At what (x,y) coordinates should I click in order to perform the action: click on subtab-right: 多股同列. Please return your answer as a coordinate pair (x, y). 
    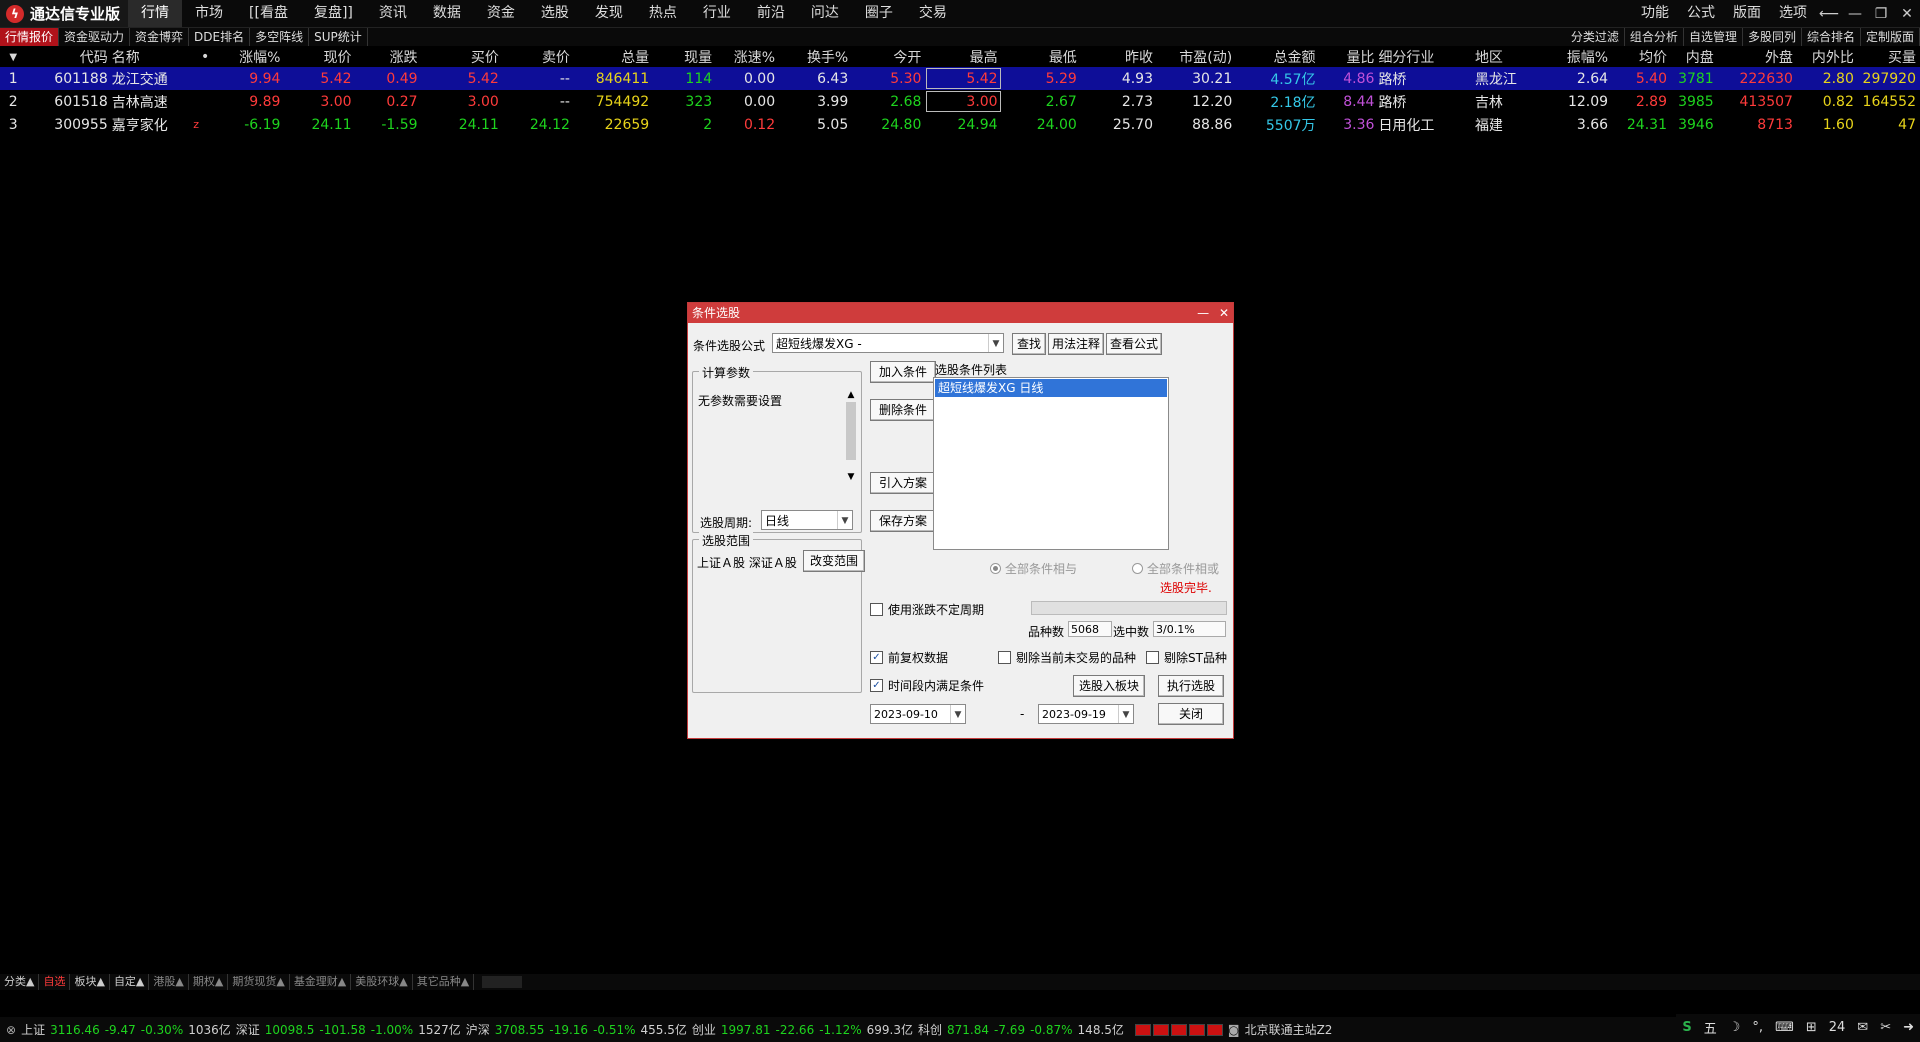
    Looking at the image, I should click on (1772, 37).